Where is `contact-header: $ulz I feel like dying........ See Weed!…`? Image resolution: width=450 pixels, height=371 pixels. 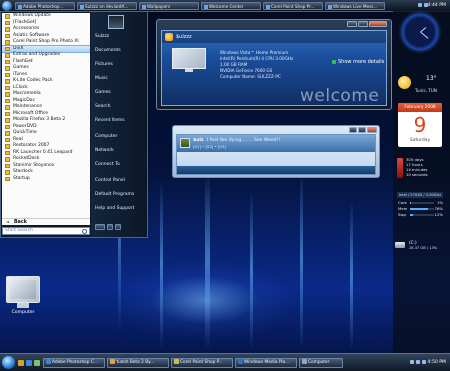
contact-header: $ulz I feel like dying........ See Weed!… is located at coordinates (276, 143).